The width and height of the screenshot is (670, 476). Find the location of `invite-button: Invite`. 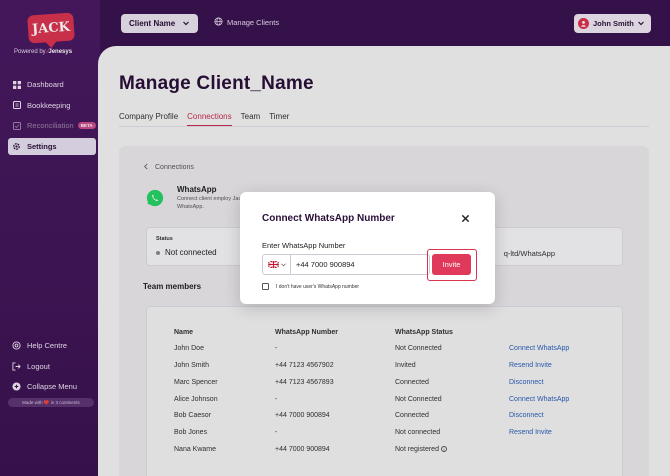

invite-button: Invite is located at coordinates (451, 264).